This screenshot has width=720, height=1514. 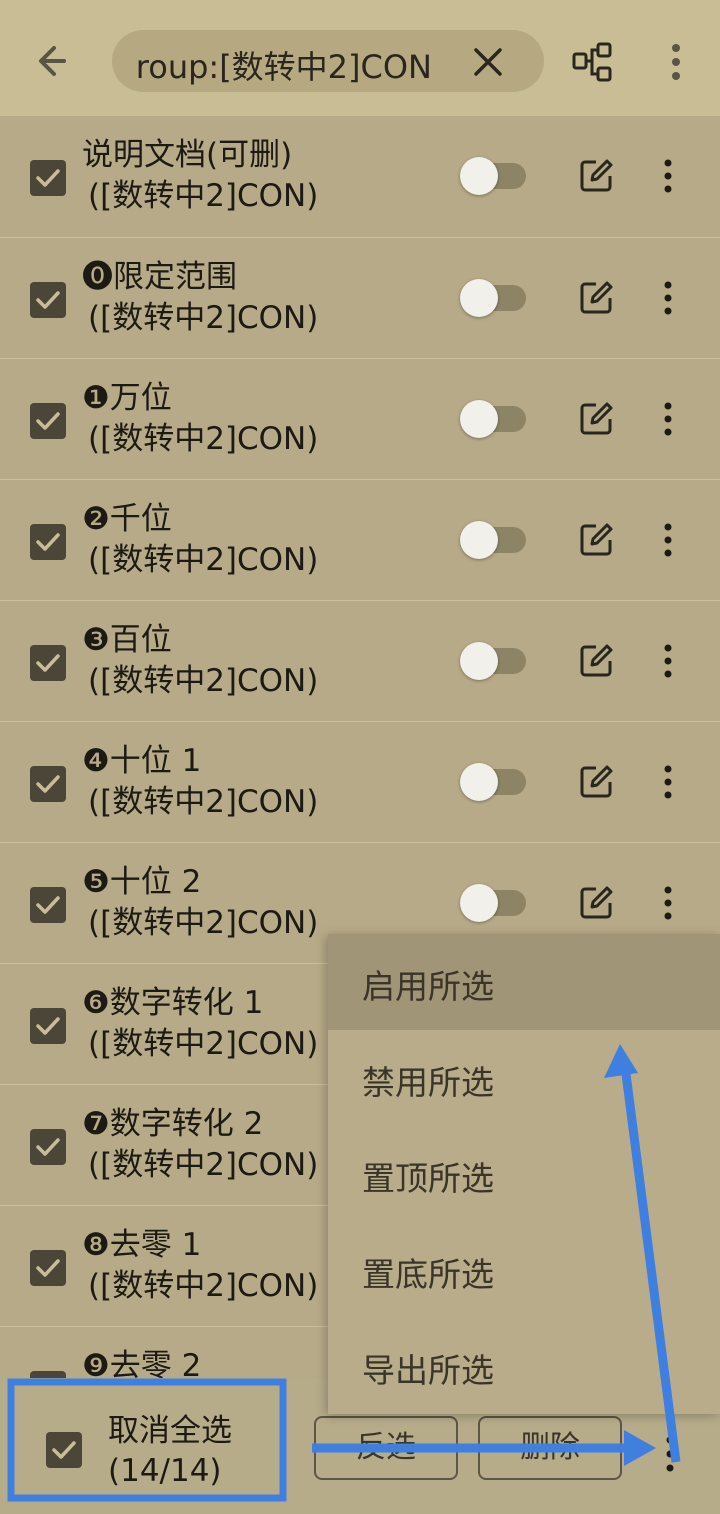 What do you see at coordinates (360, 176) in the screenshot?
I see `list-item: 说明文档(可删) ([数转中2]CON)` at bounding box center [360, 176].